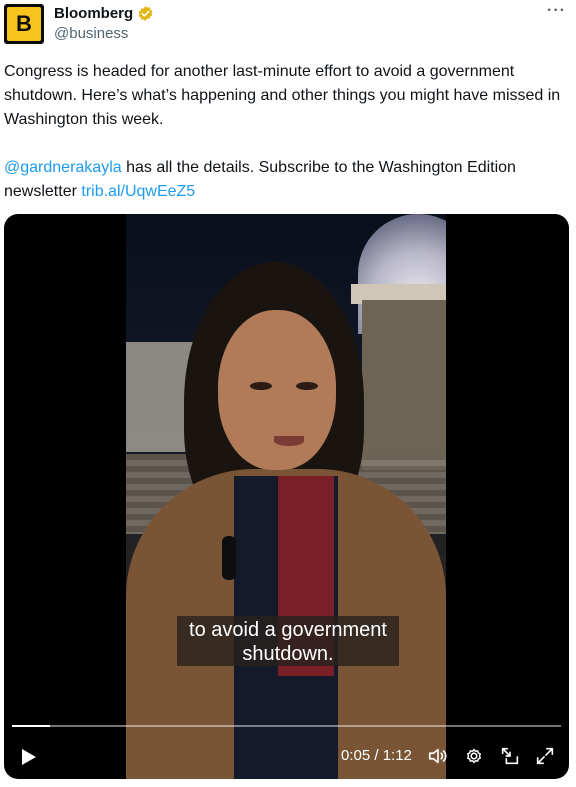 The image size is (576, 787). Describe the element at coordinates (286, 726) in the screenshot. I see `progress-bar` at that location.